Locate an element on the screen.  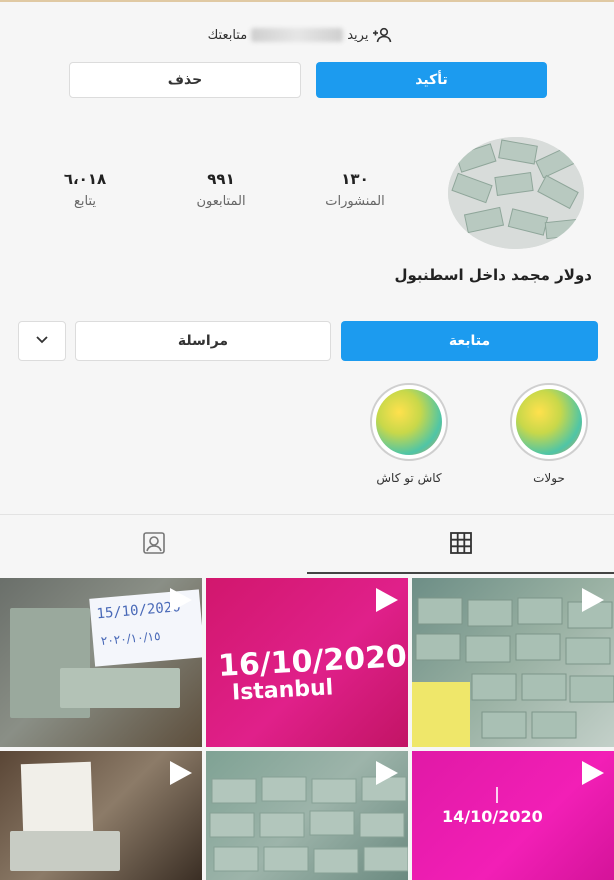
tab-posts-grid is located at coordinates (460, 545).